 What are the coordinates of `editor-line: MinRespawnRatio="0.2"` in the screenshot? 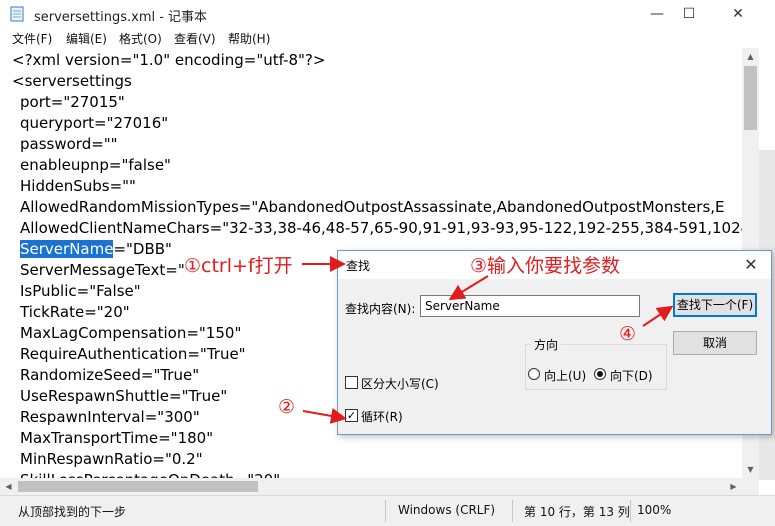 It's located at (111, 459).